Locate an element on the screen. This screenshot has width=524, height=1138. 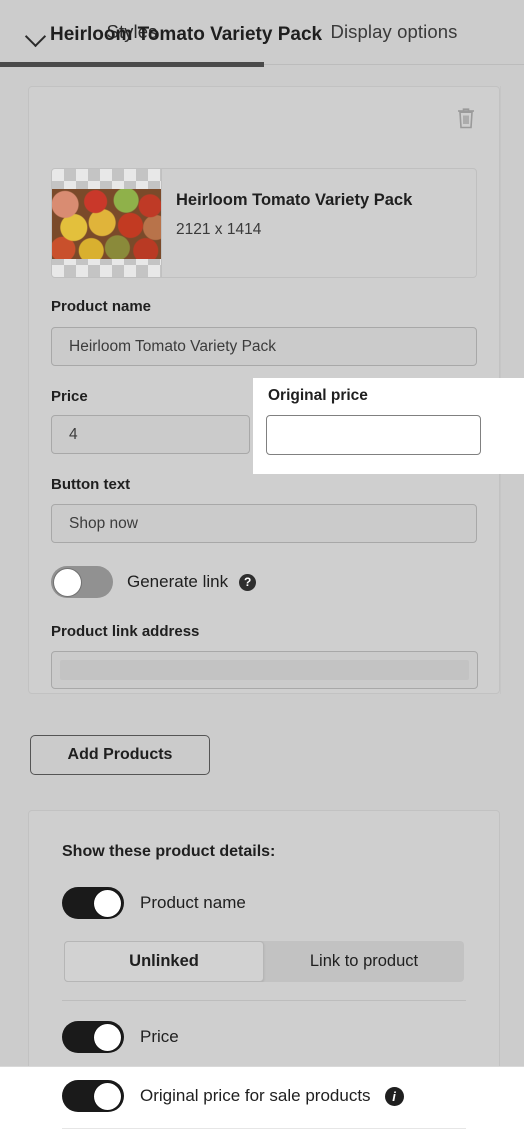
tab-bar-baseline is located at coordinates (394, 64).